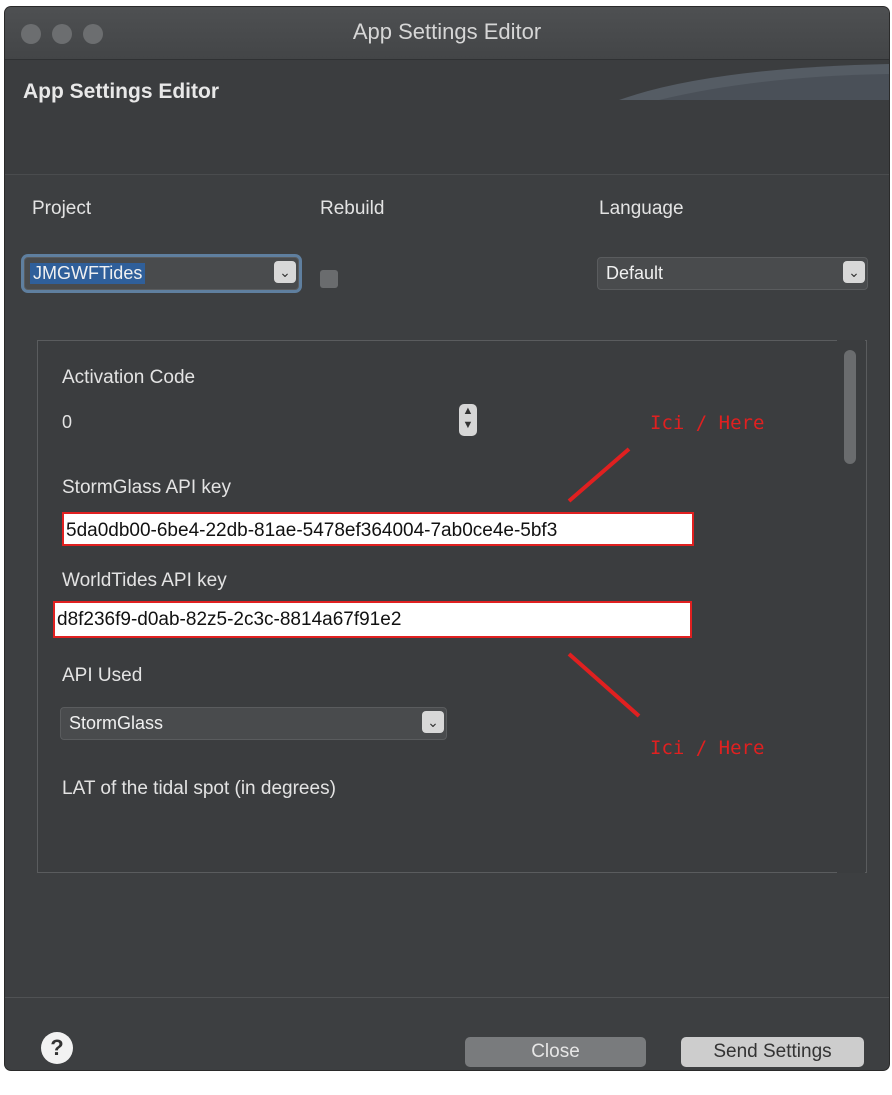 The width and height of the screenshot is (892, 1095). I want to click on rebuild-label: Rebuild, so click(352, 208).